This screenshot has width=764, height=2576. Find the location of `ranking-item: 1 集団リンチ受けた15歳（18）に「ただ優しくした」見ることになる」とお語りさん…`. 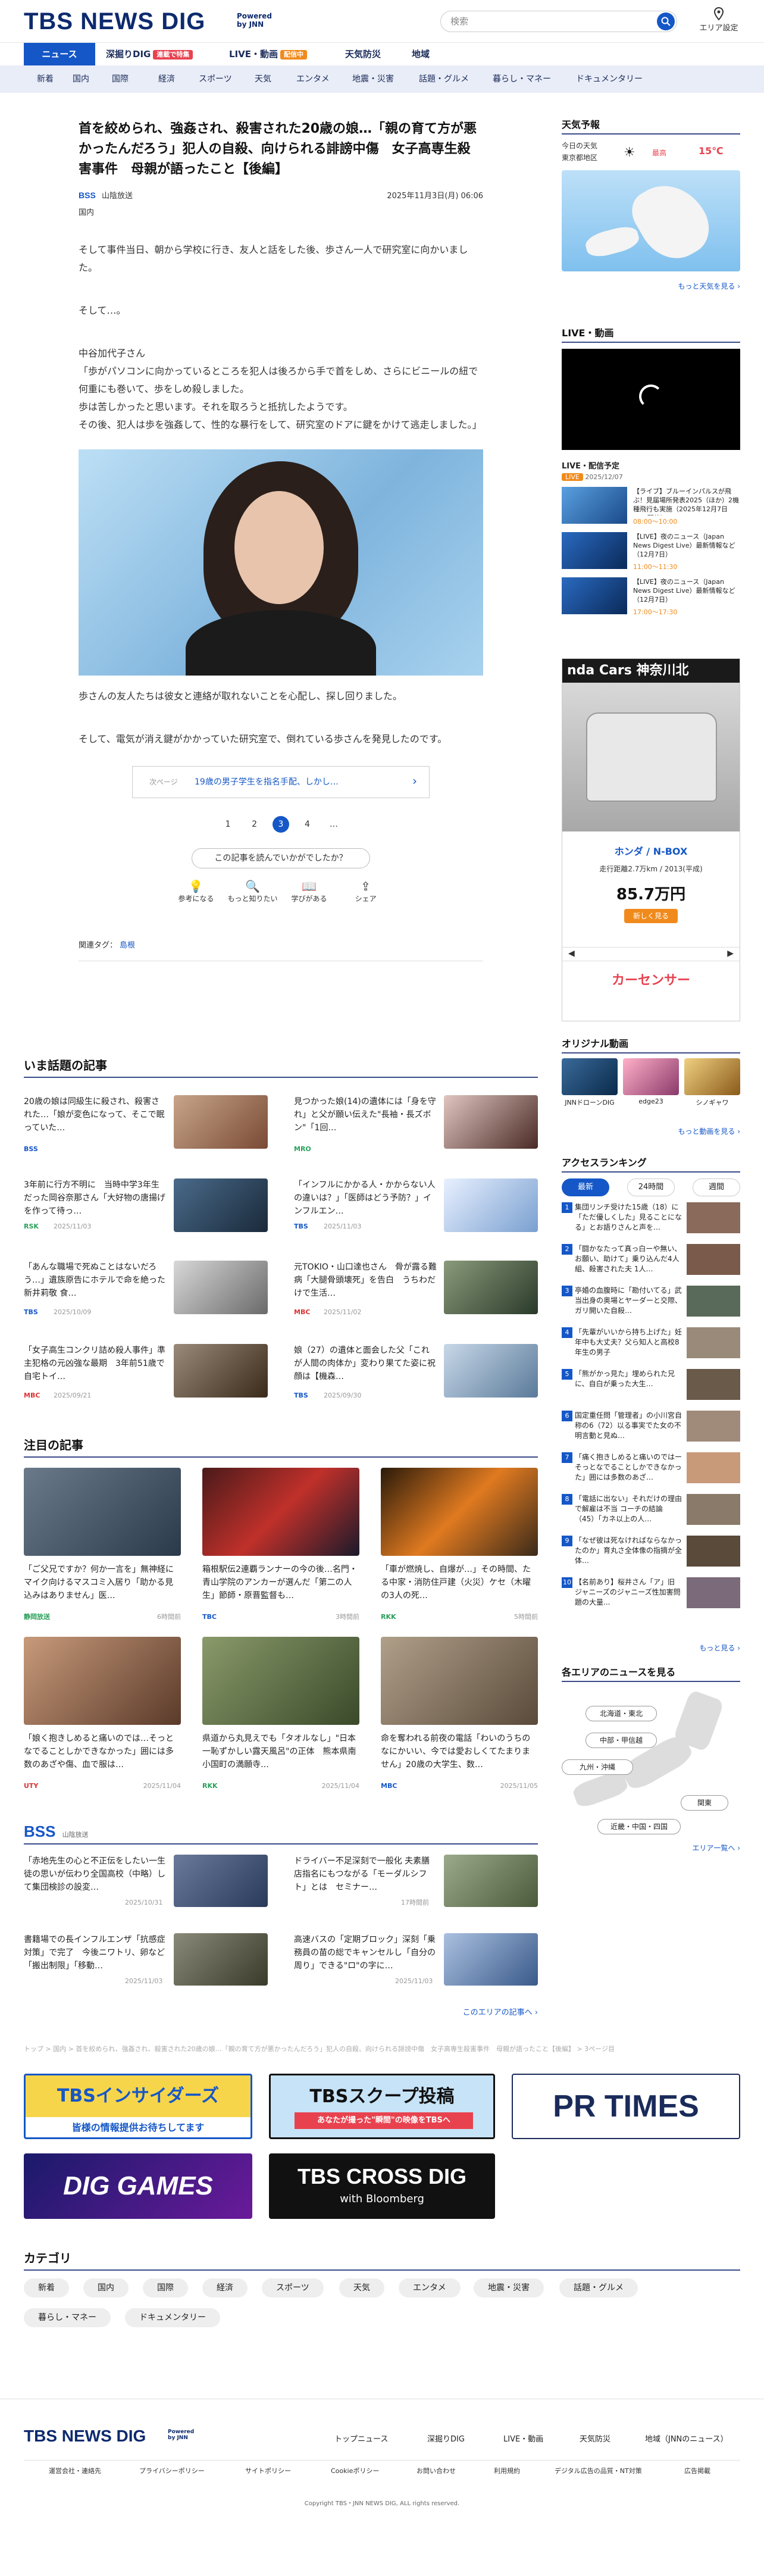

ranking-item: 1 集団リンチ受けた15歳（18）に「ただ優しくした」見ることになる」とお語りさん… is located at coordinates (651, 1220).